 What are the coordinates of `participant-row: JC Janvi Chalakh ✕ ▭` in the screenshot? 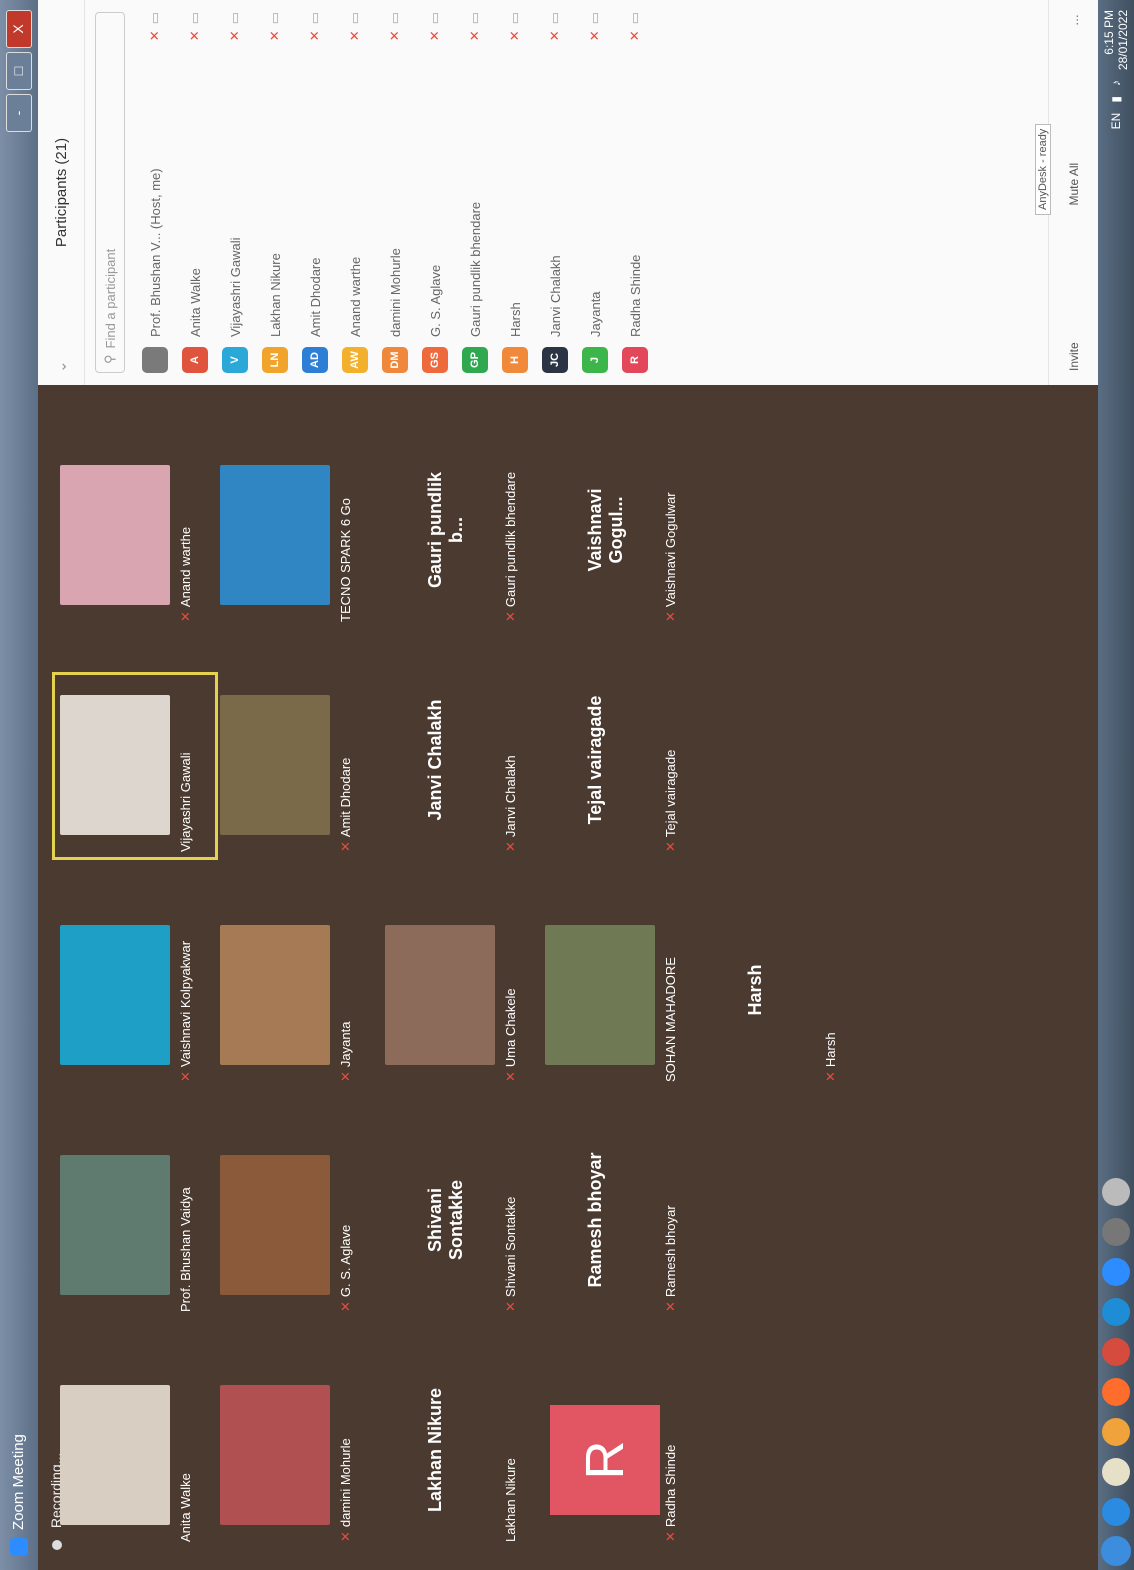 It's located at (555, 192).